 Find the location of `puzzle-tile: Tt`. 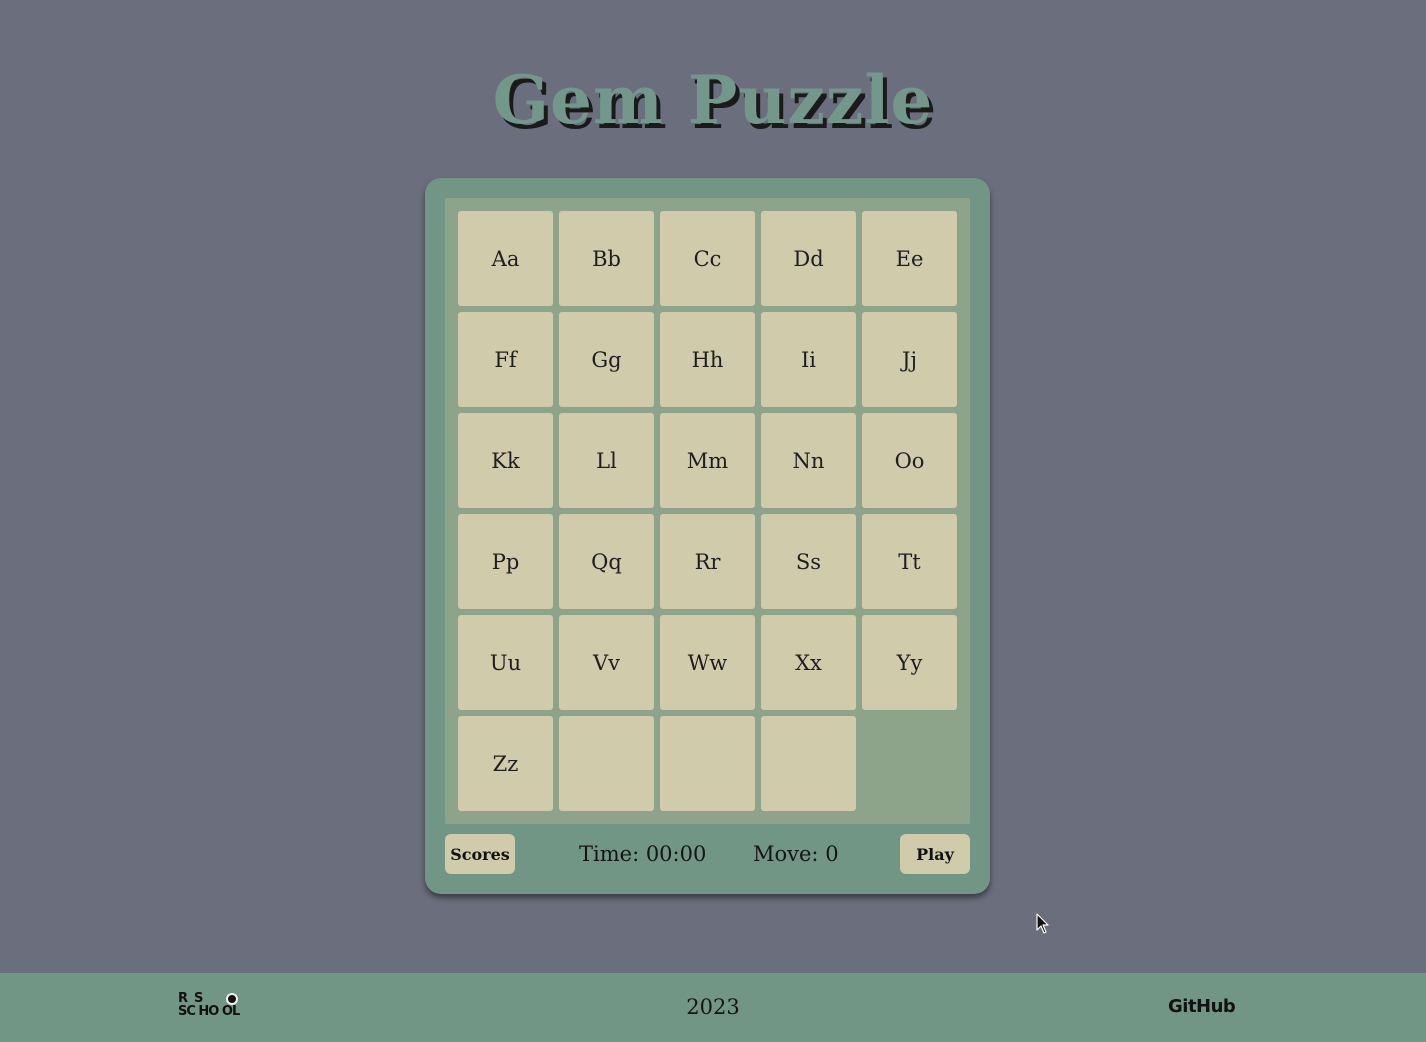

puzzle-tile: Tt is located at coordinates (909, 561).